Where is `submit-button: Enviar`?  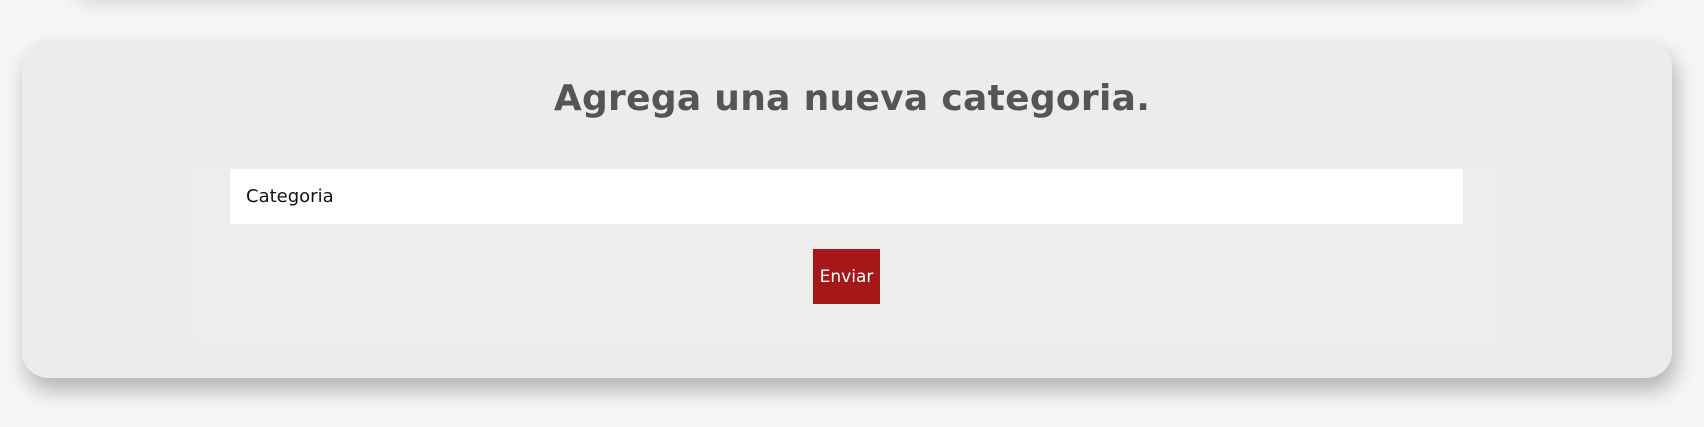
submit-button: Enviar is located at coordinates (846, 276).